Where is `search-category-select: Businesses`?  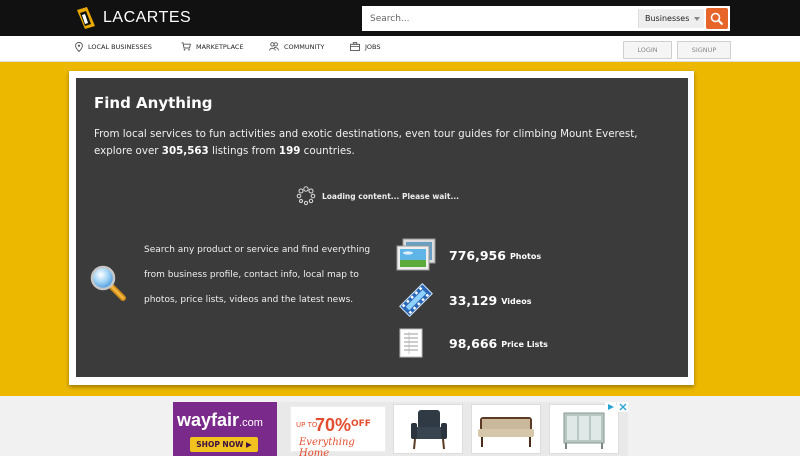
search-category-select: Businesses is located at coordinates (671, 18).